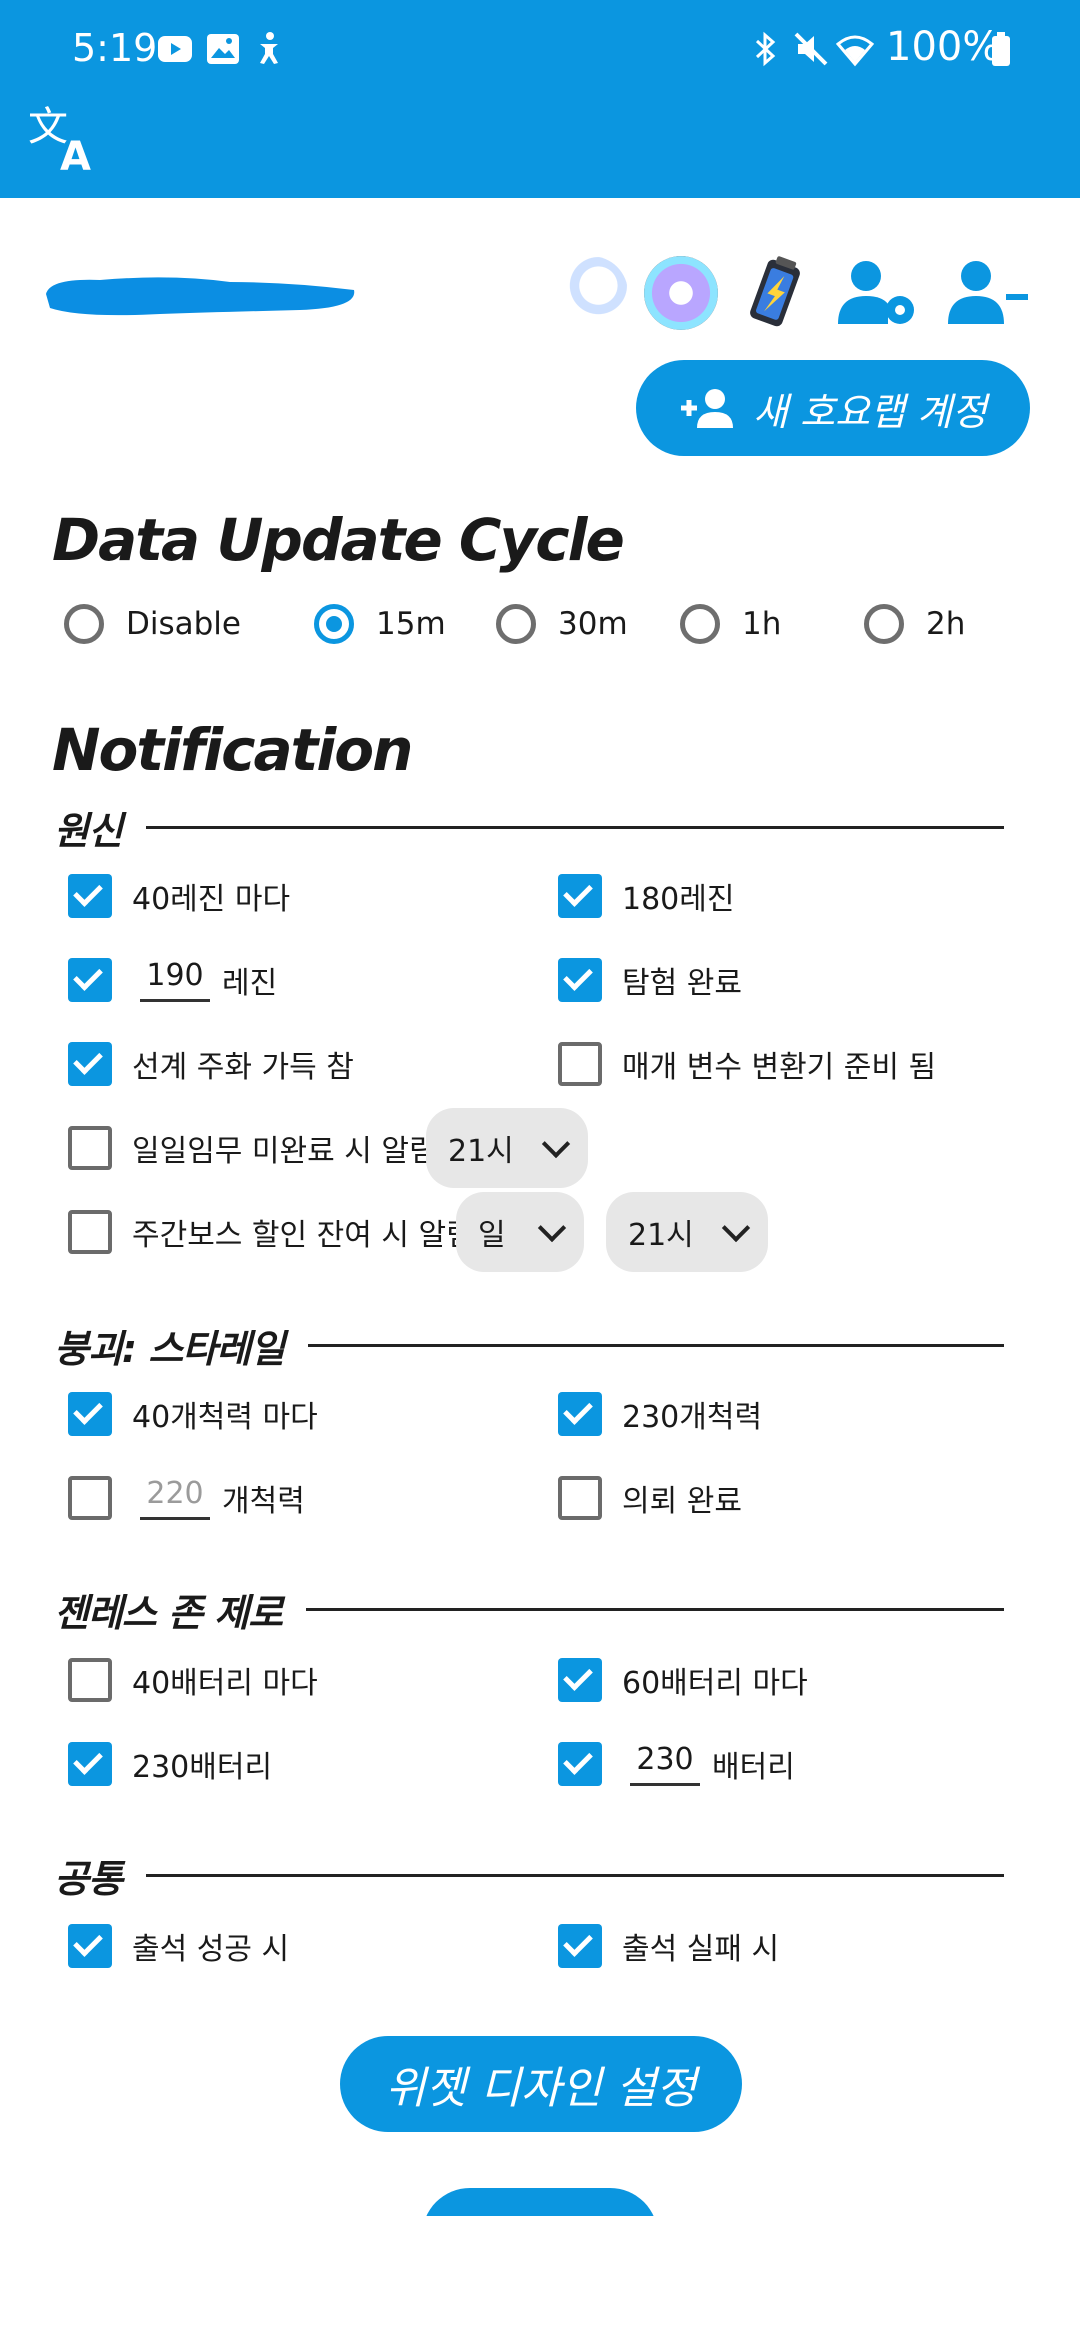  Describe the element at coordinates (715, 1683) in the screenshot. I see `checkbox-label: 60배터리 마다` at that location.